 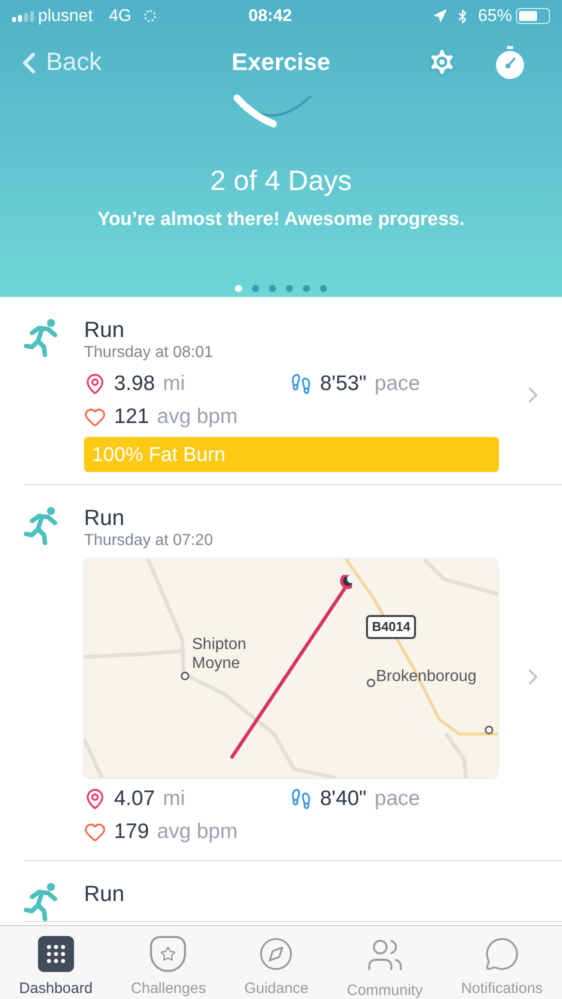 What do you see at coordinates (65, 16) in the screenshot?
I see `carrier-name: plusnet` at bounding box center [65, 16].